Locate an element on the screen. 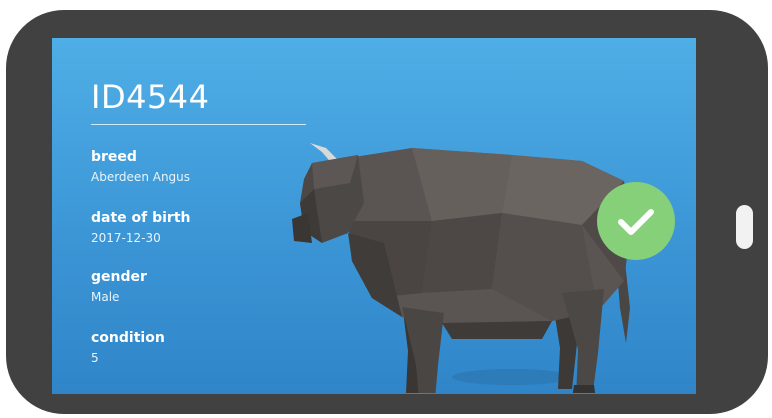  gender-value: Male is located at coordinates (105, 297).